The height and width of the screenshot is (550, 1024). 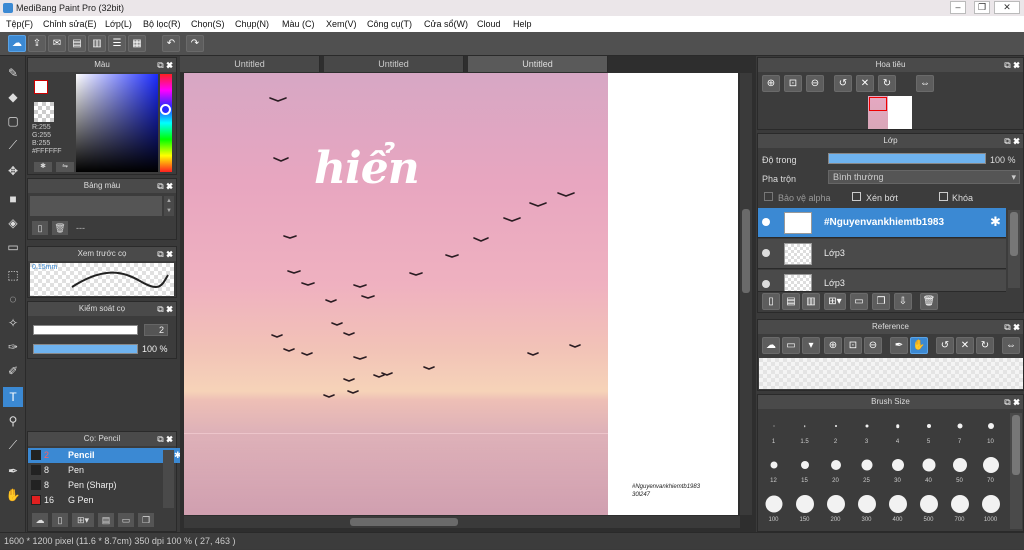 What do you see at coordinates (538, 64) in the screenshot?
I see `tab-untitled-3: Untitled` at bounding box center [538, 64].